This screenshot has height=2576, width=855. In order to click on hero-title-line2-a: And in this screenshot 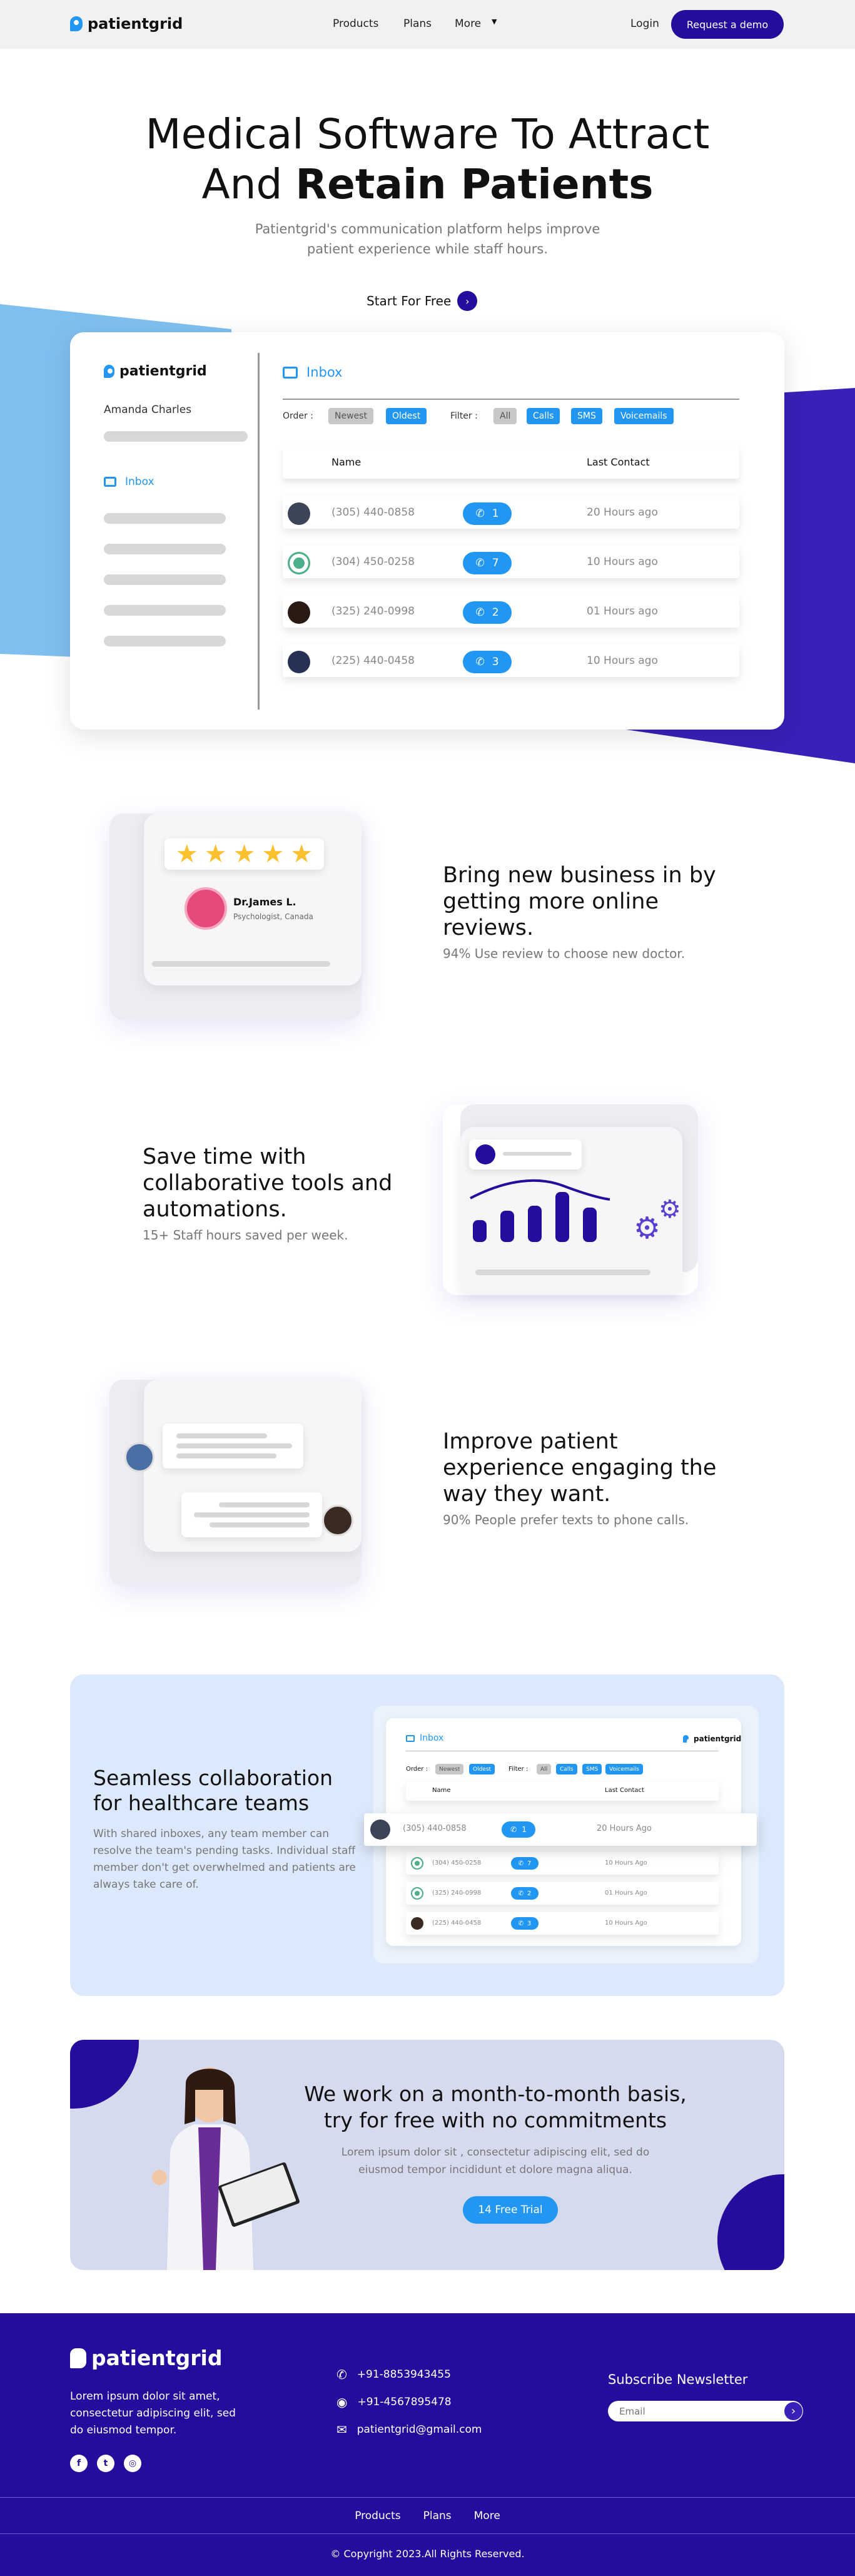, I will do `click(248, 184)`.